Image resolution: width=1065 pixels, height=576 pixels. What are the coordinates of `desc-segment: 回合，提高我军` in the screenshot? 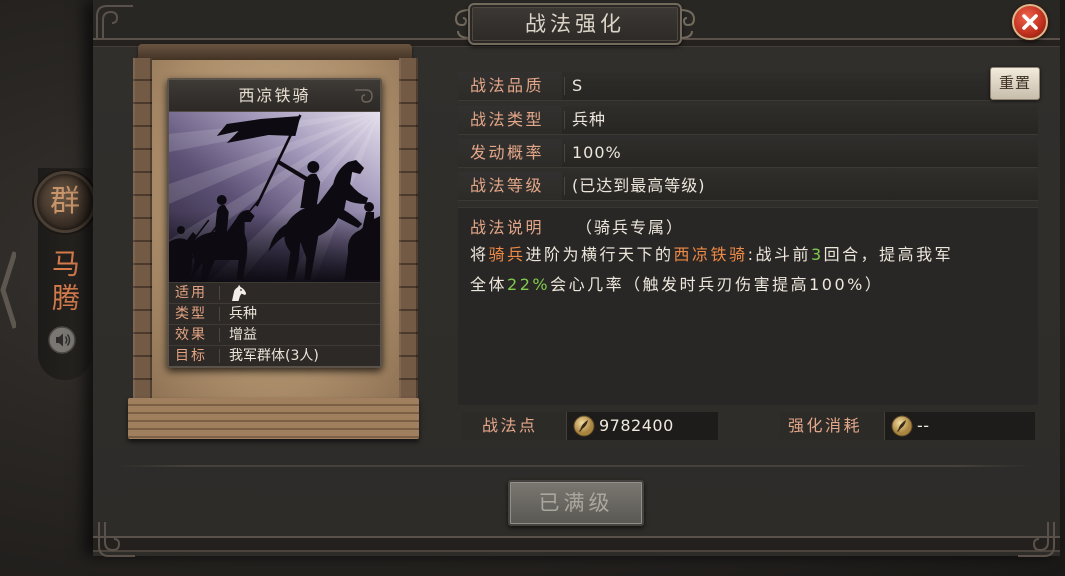 It's located at (888, 254).